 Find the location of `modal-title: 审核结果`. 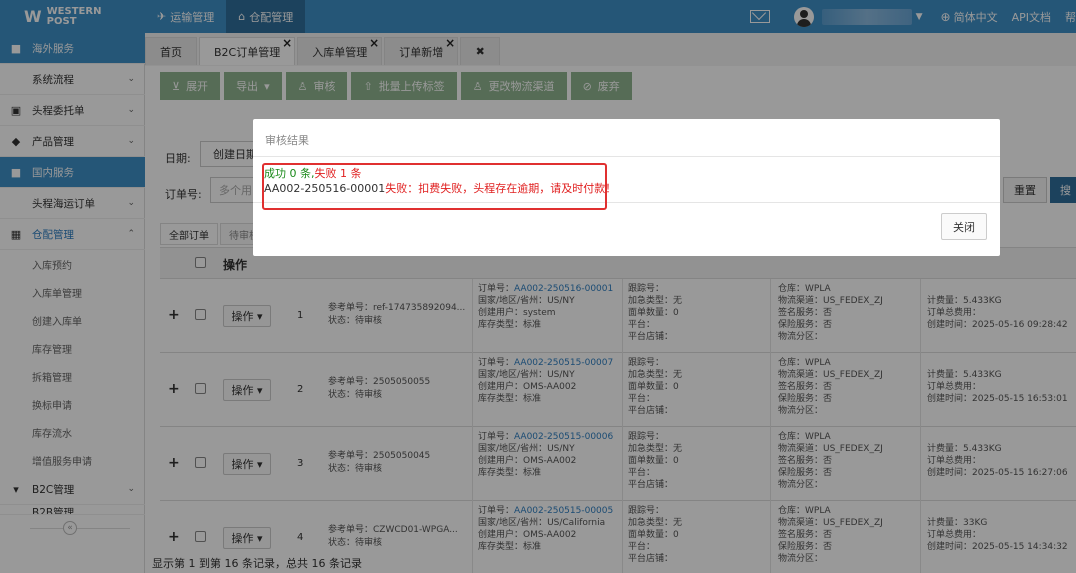

modal-title: 审核结果 is located at coordinates (626, 138).